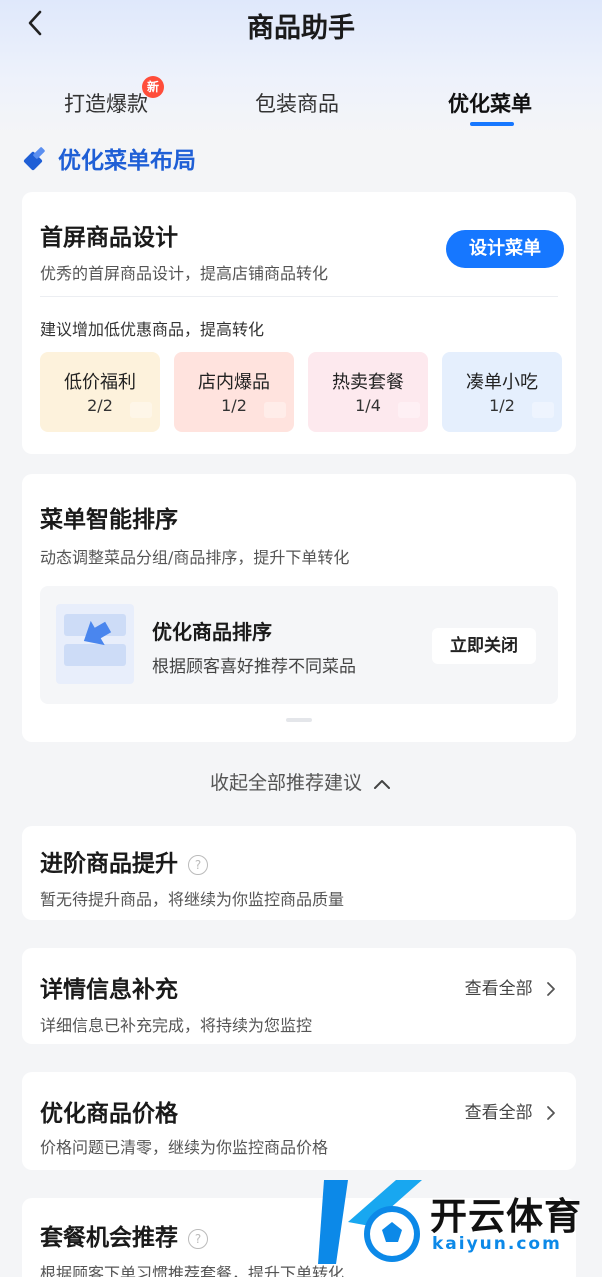 The image size is (602, 1277). Describe the element at coordinates (299, 296) in the screenshot. I see `divider` at that location.